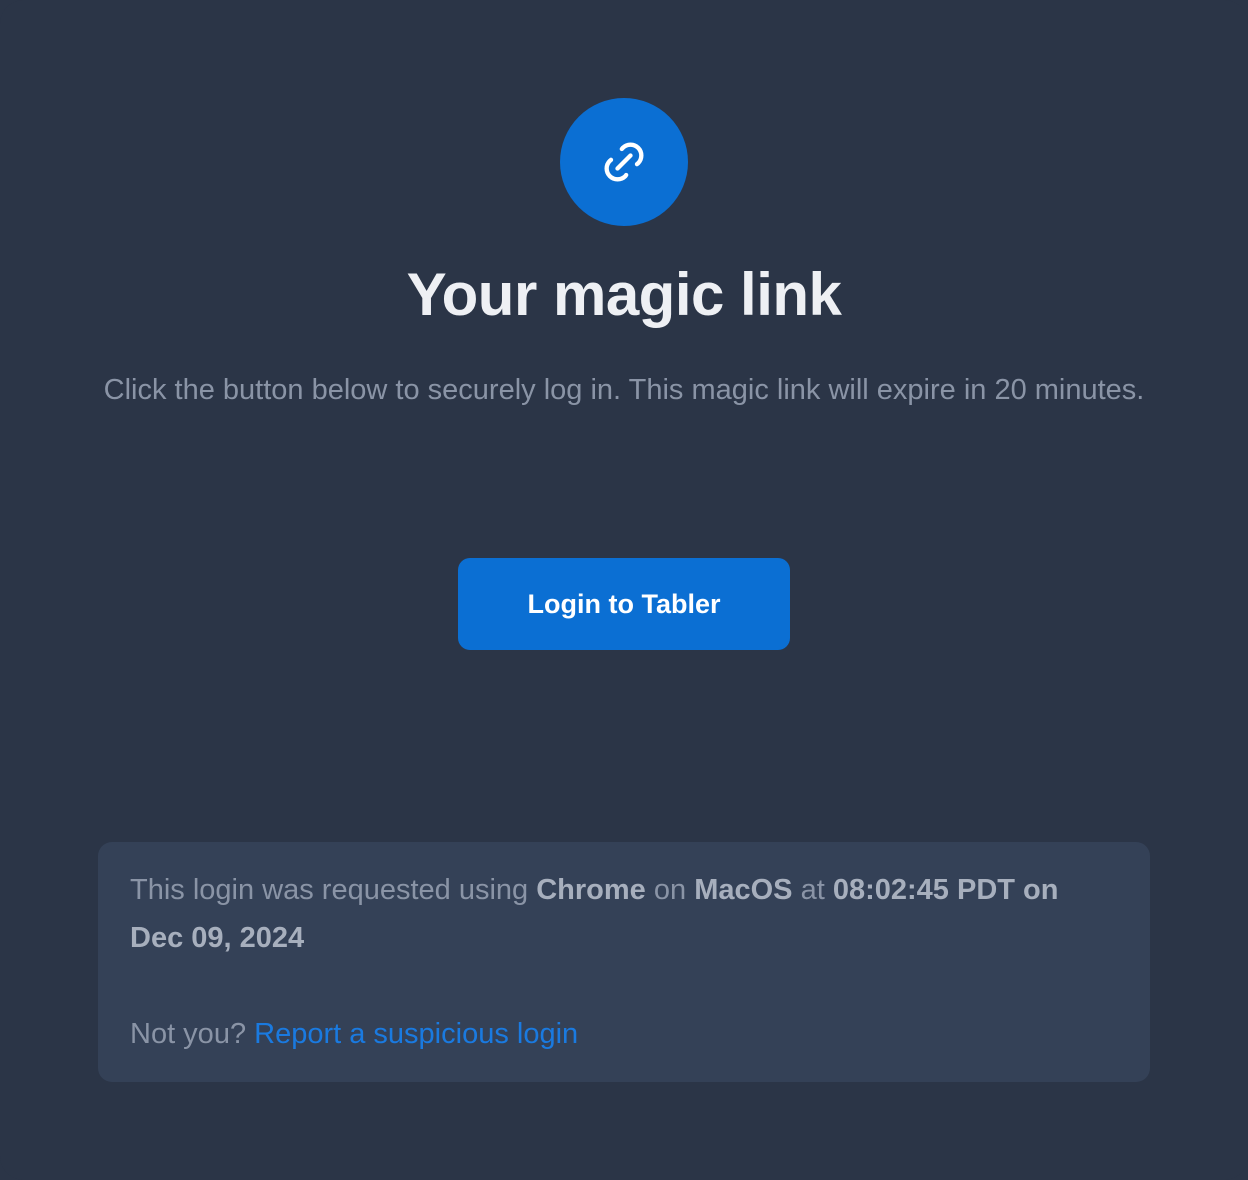  I want to click on link-icon, so click(624, 162).